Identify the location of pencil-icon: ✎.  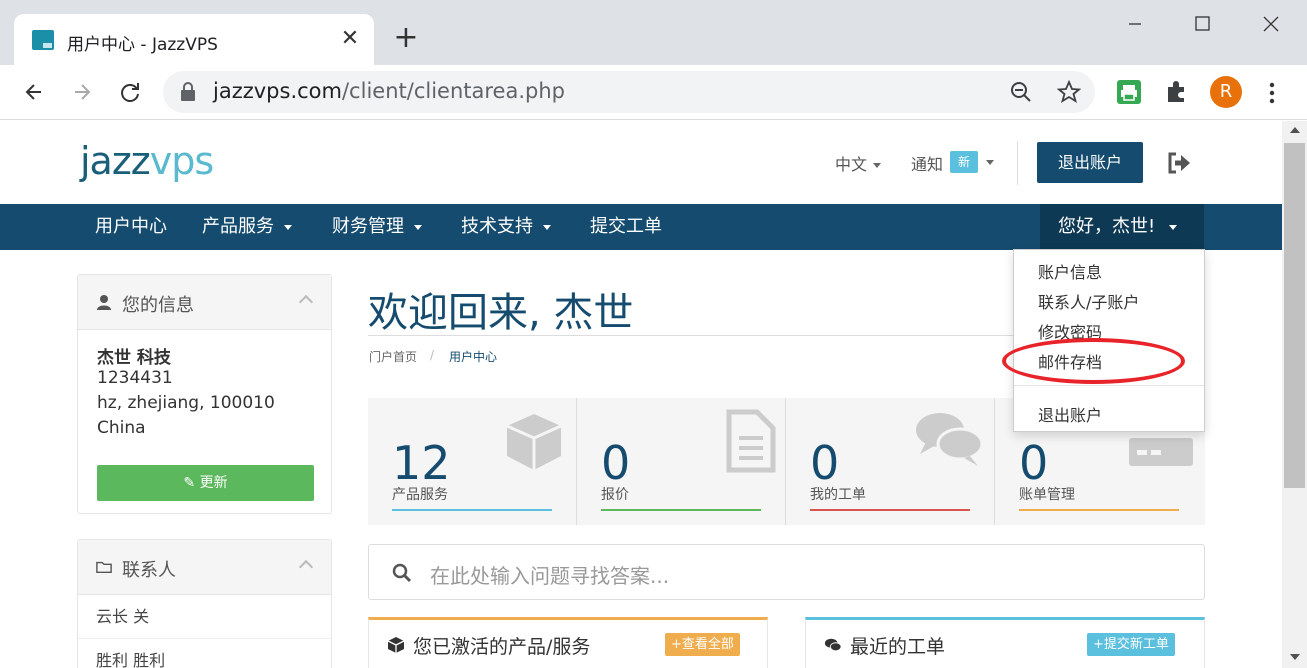
(189, 483).